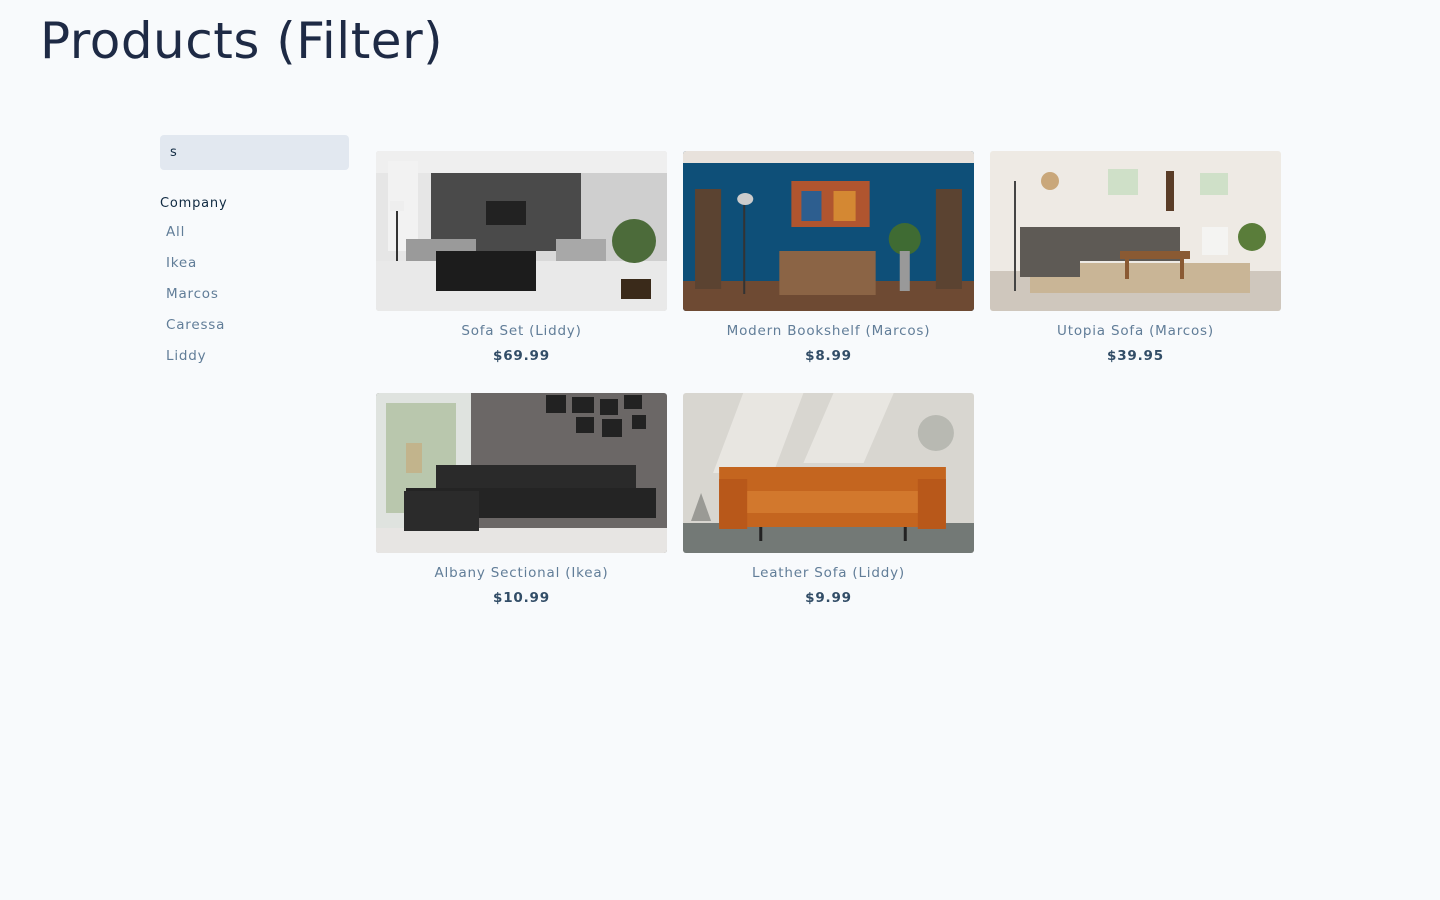 The height and width of the screenshot is (900, 1440). What do you see at coordinates (521, 231) in the screenshot?
I see `product-image-sofa-set` at bounding box center [521, 231].